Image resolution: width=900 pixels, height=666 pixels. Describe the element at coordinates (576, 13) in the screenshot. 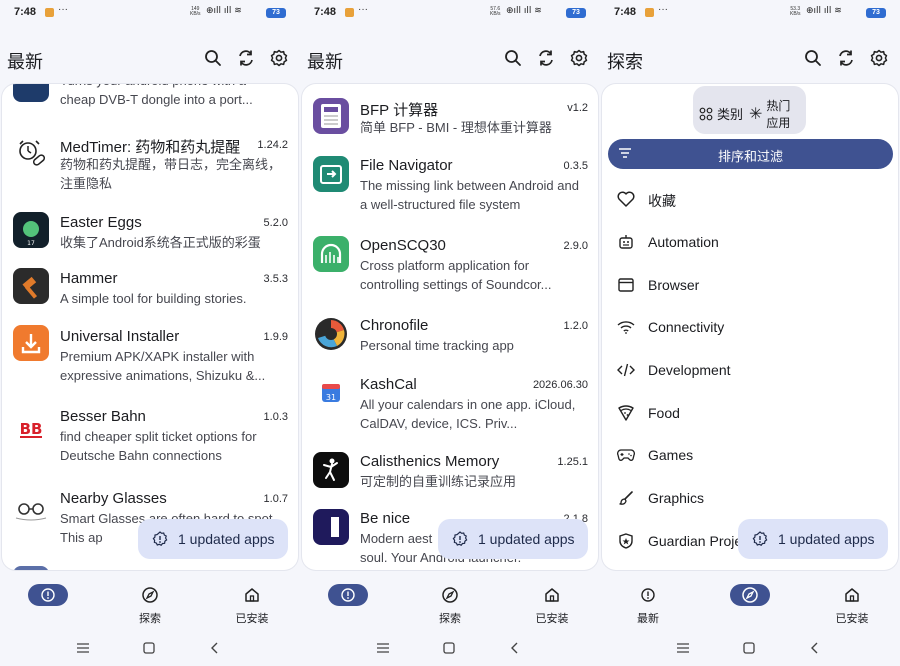

I see `battery-icon: 73` at that location.